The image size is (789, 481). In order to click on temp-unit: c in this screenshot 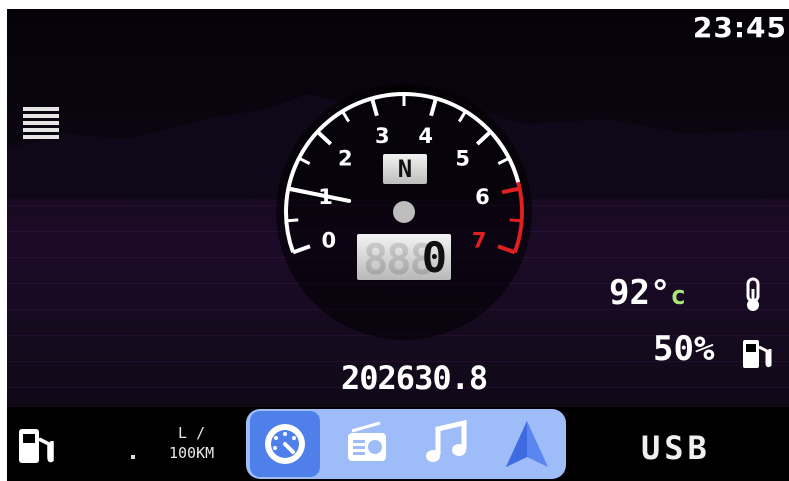, I will do `click(678, 296)`.